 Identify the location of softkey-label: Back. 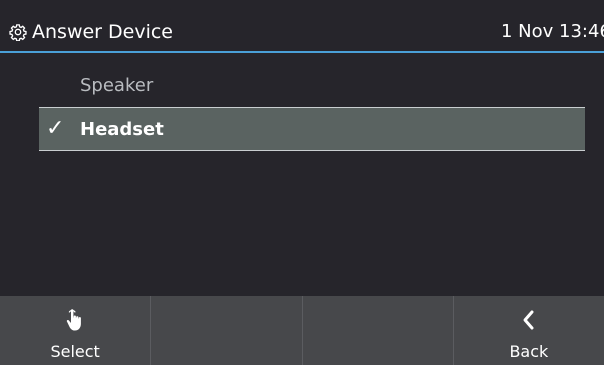
(529, 351).